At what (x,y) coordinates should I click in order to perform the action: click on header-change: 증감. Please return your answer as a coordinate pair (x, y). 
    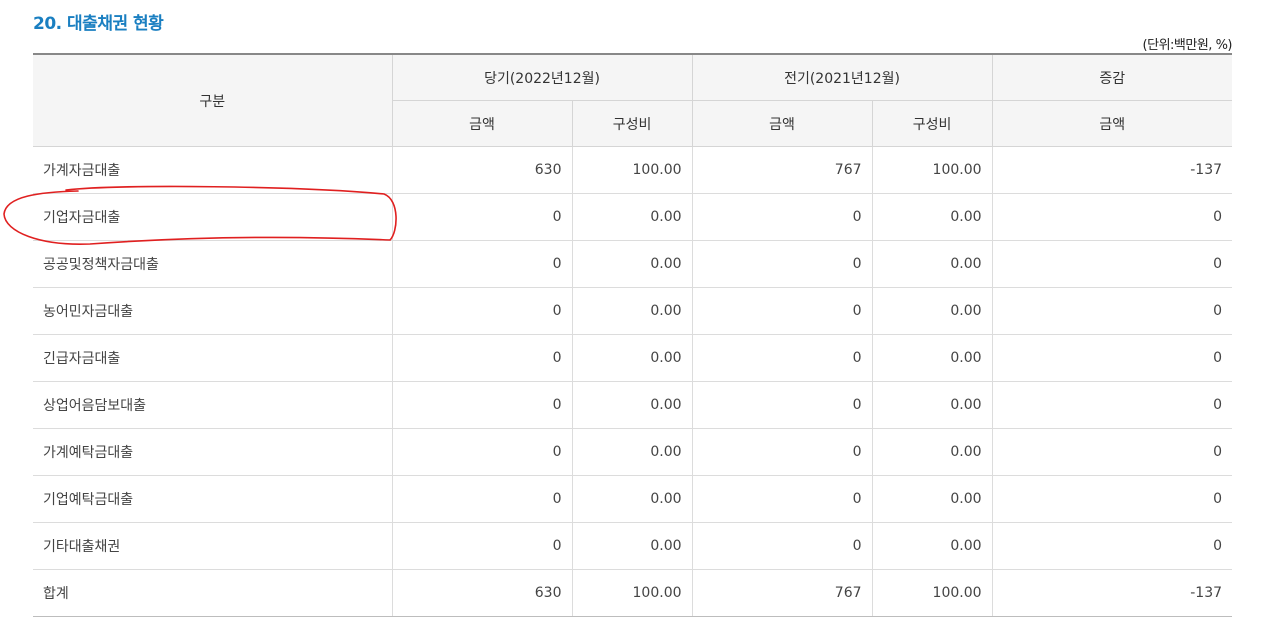
    Looking at the image, I should click on (1112, 77).